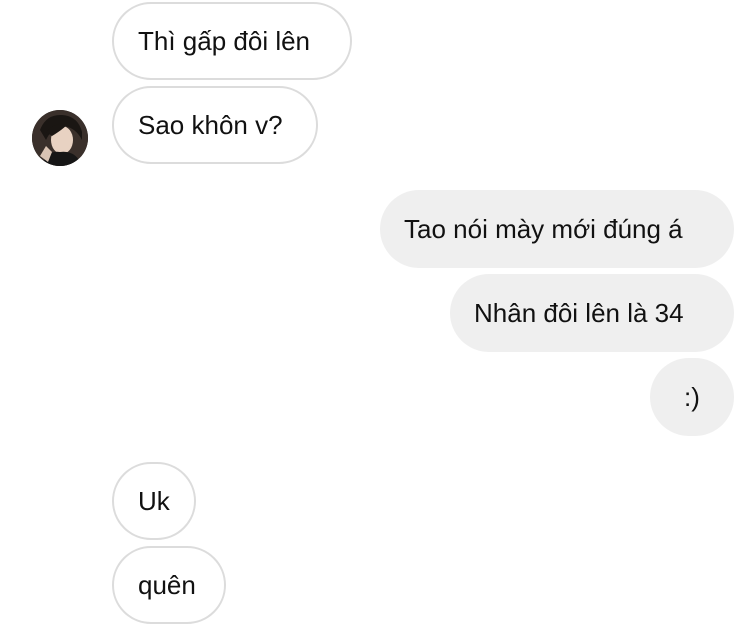 The width and height of the screenshot is (750, 626). Describe the element at coordinates (169, 585) in the screenshot. I see `message-bubble-incoming: quên` at that location.